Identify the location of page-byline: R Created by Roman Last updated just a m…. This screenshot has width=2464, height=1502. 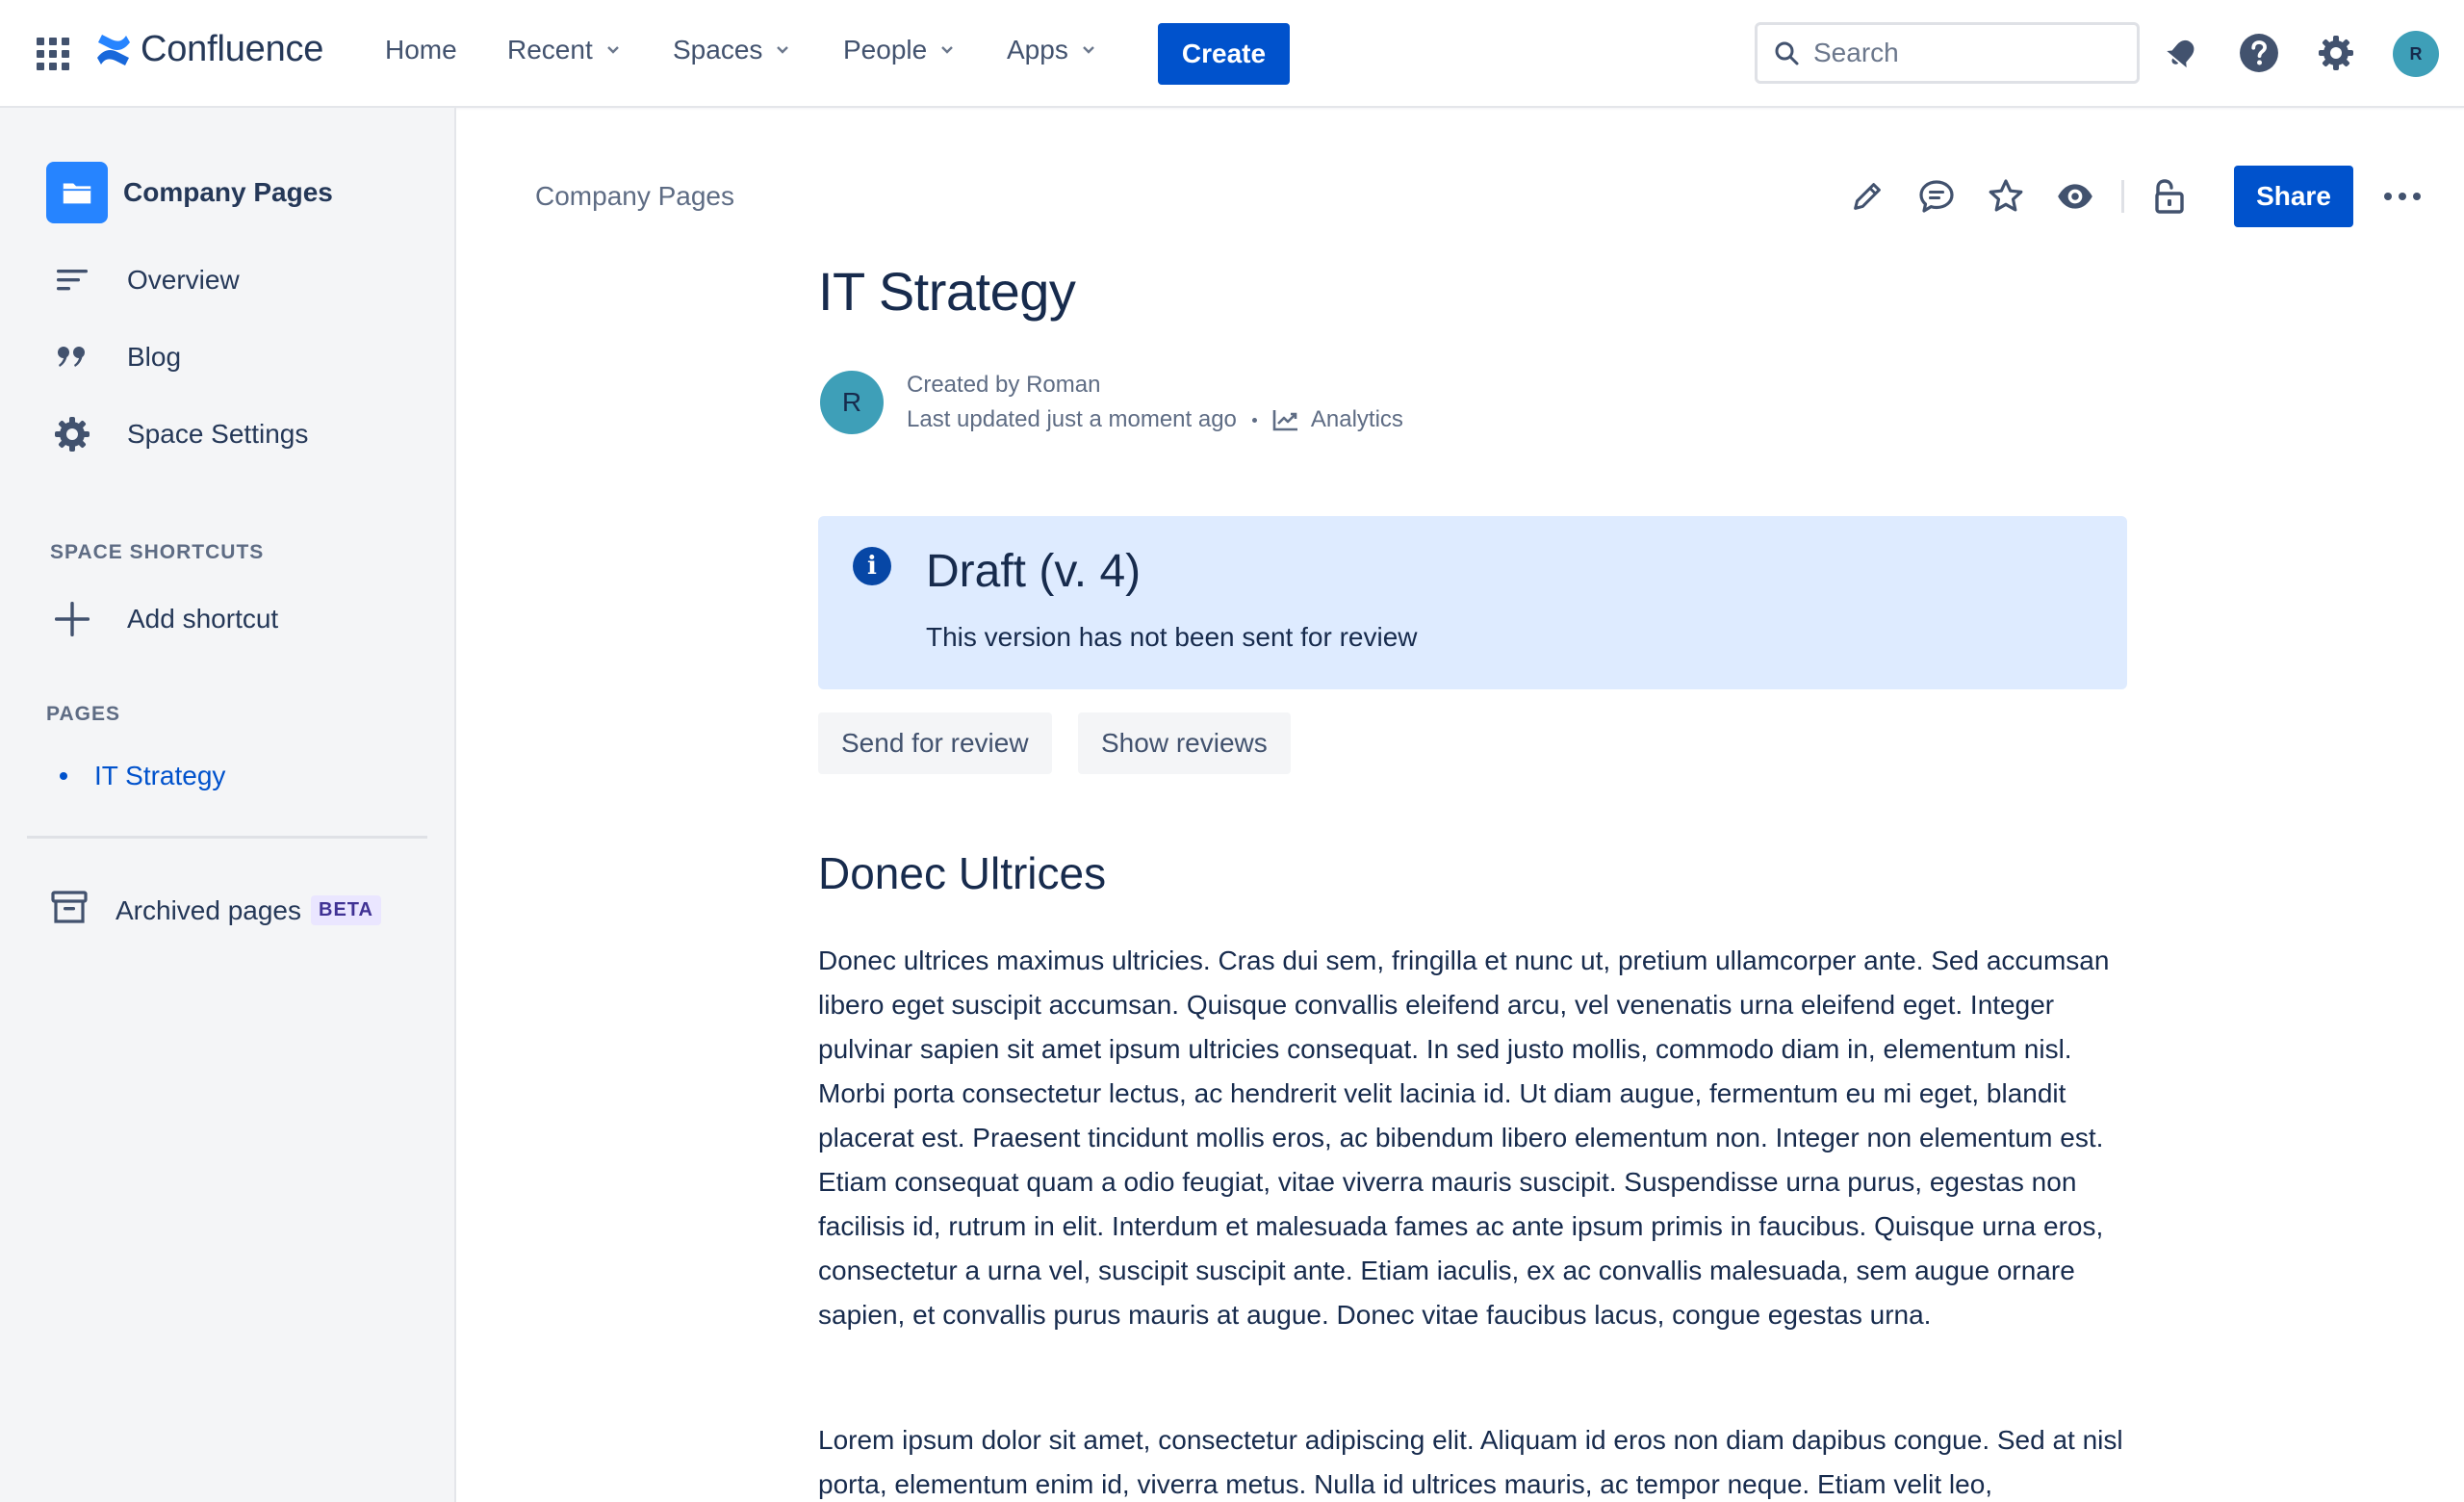
(1111, 402).